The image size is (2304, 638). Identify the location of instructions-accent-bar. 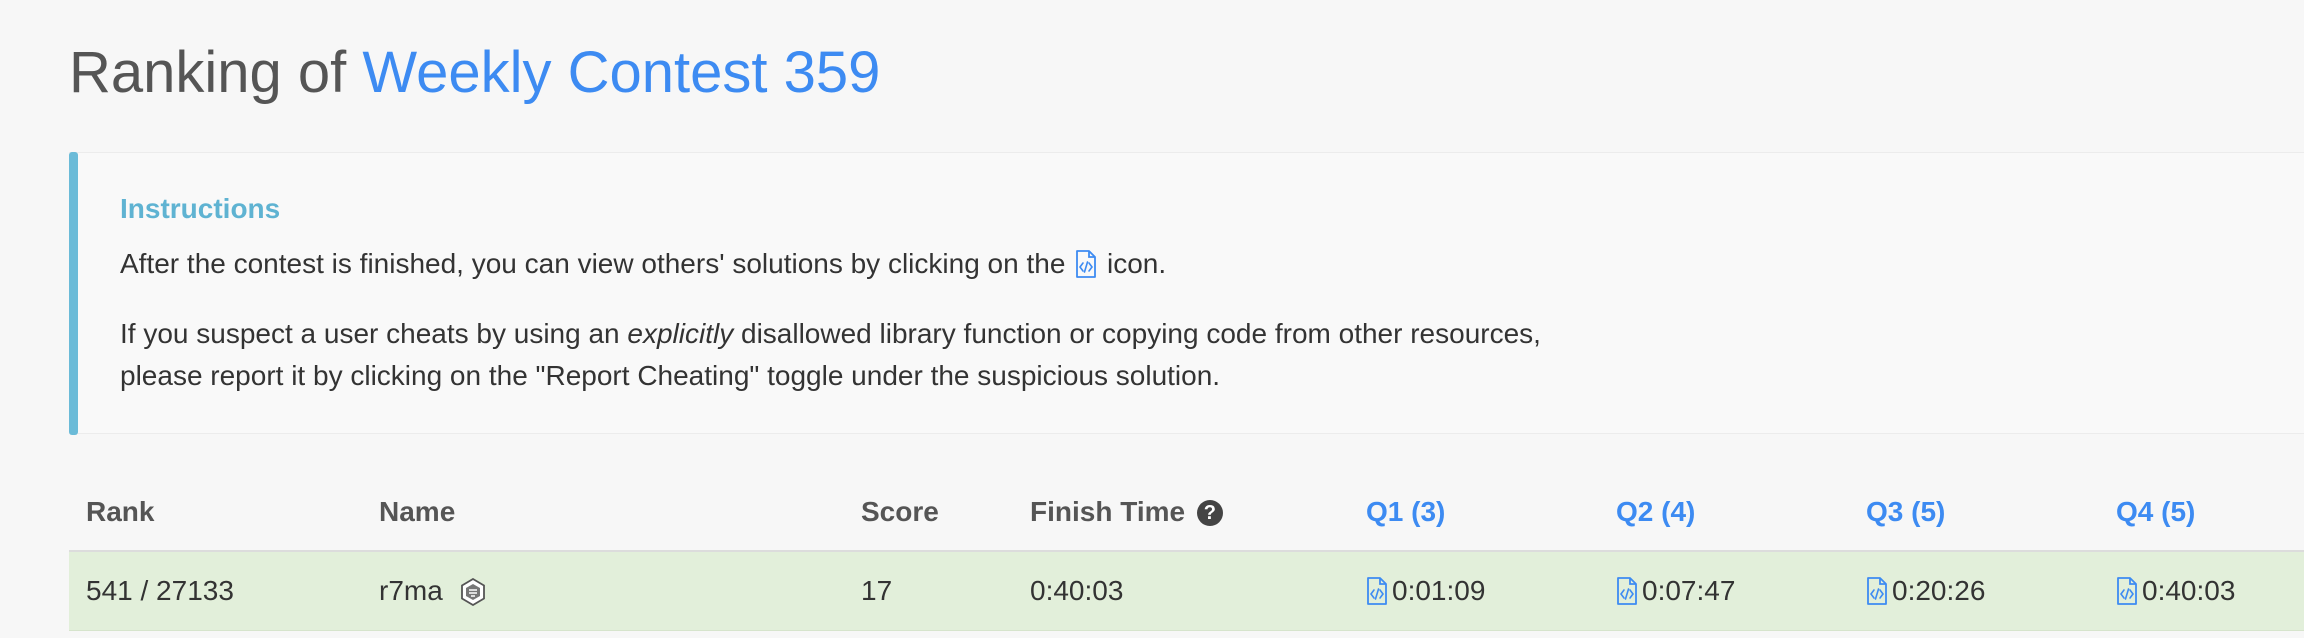
(73, 293).